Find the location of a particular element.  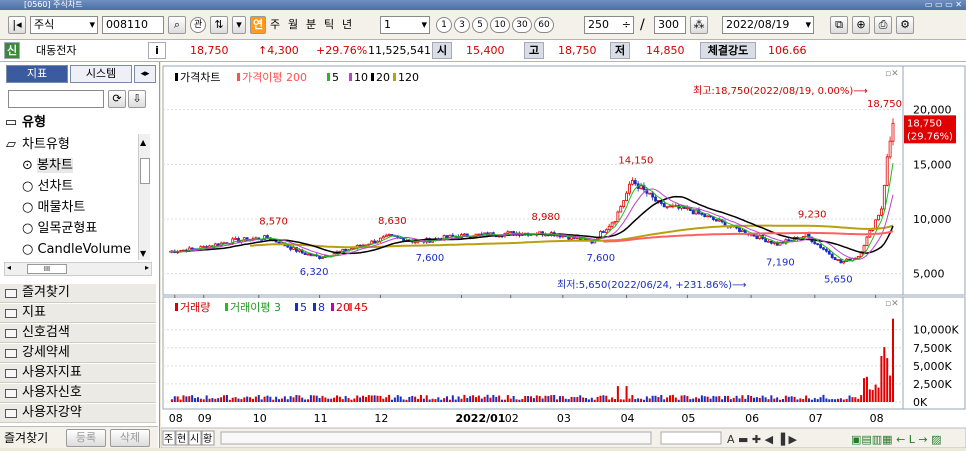

refresh-icon: ⟳ is located at coordinates (117, 99).